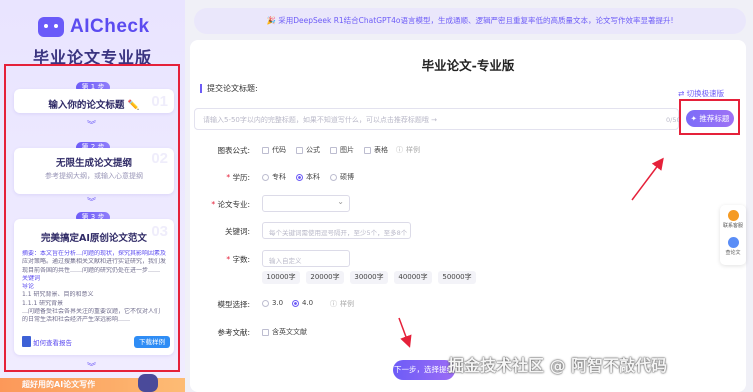 This screenshot has width=753, height=392. I want to click on option-english-refs: 含英文文献, so click(284, 332).